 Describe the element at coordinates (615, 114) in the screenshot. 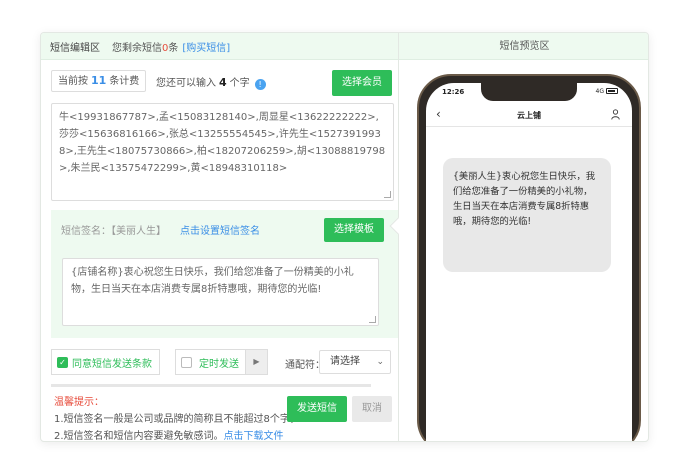

I see `user-icon` at that location.